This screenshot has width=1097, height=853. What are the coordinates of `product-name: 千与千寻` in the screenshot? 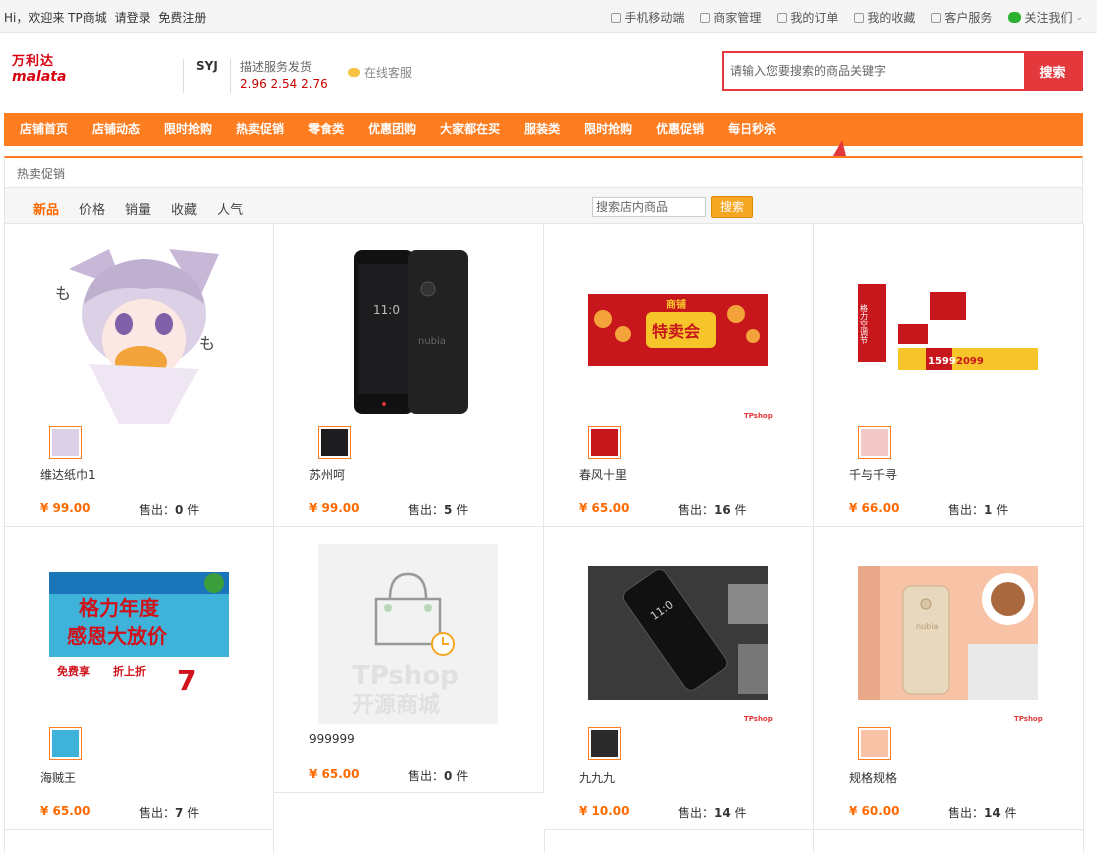 It's located at (873, 474).